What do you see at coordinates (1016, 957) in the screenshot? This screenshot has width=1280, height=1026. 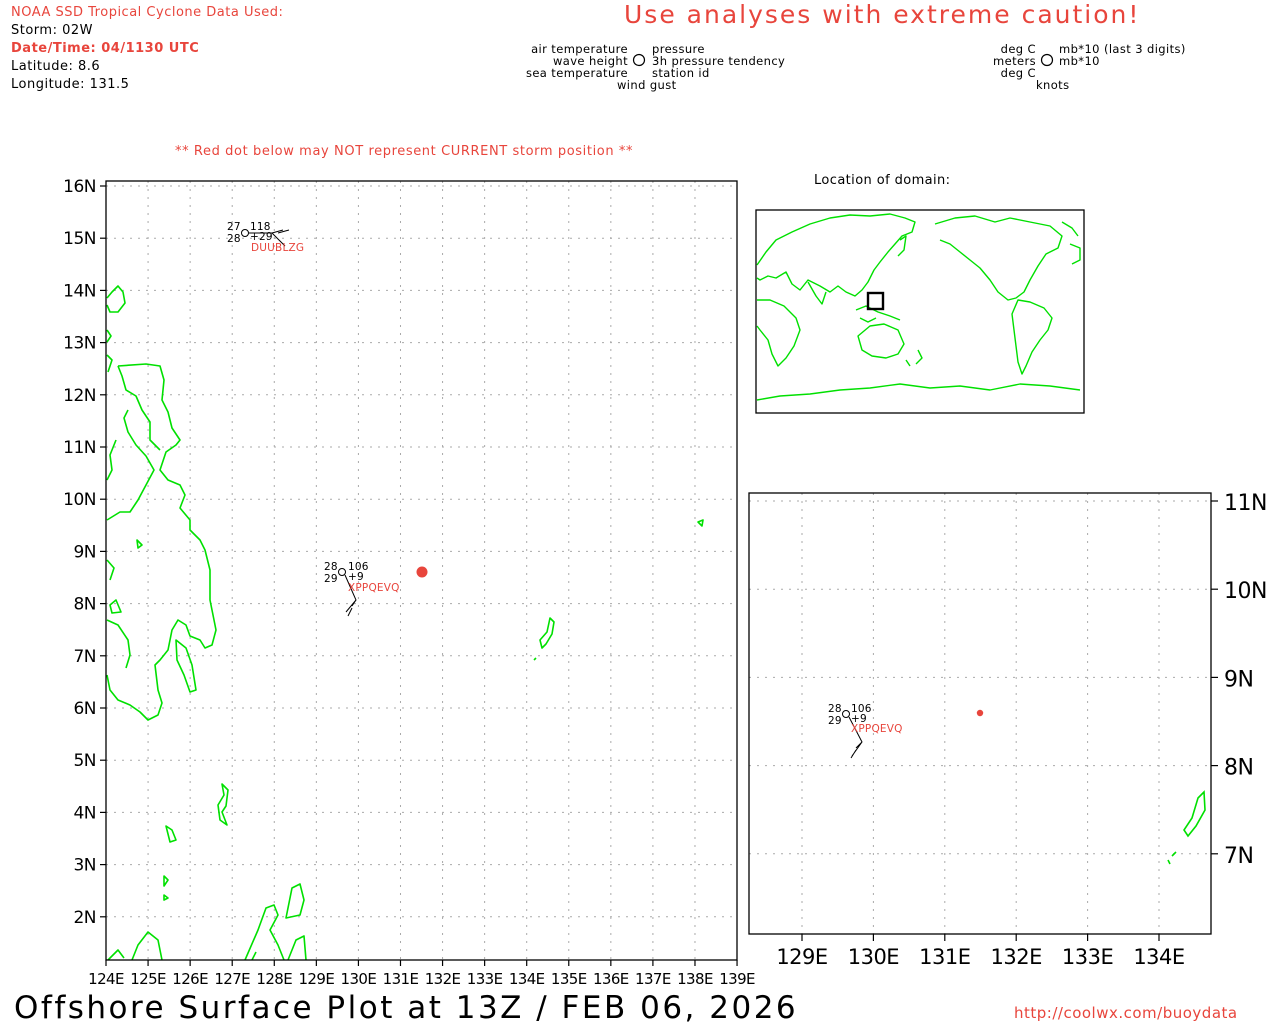 I see `zoom-lon-label: 132E` at bounding box center [1016, 957].